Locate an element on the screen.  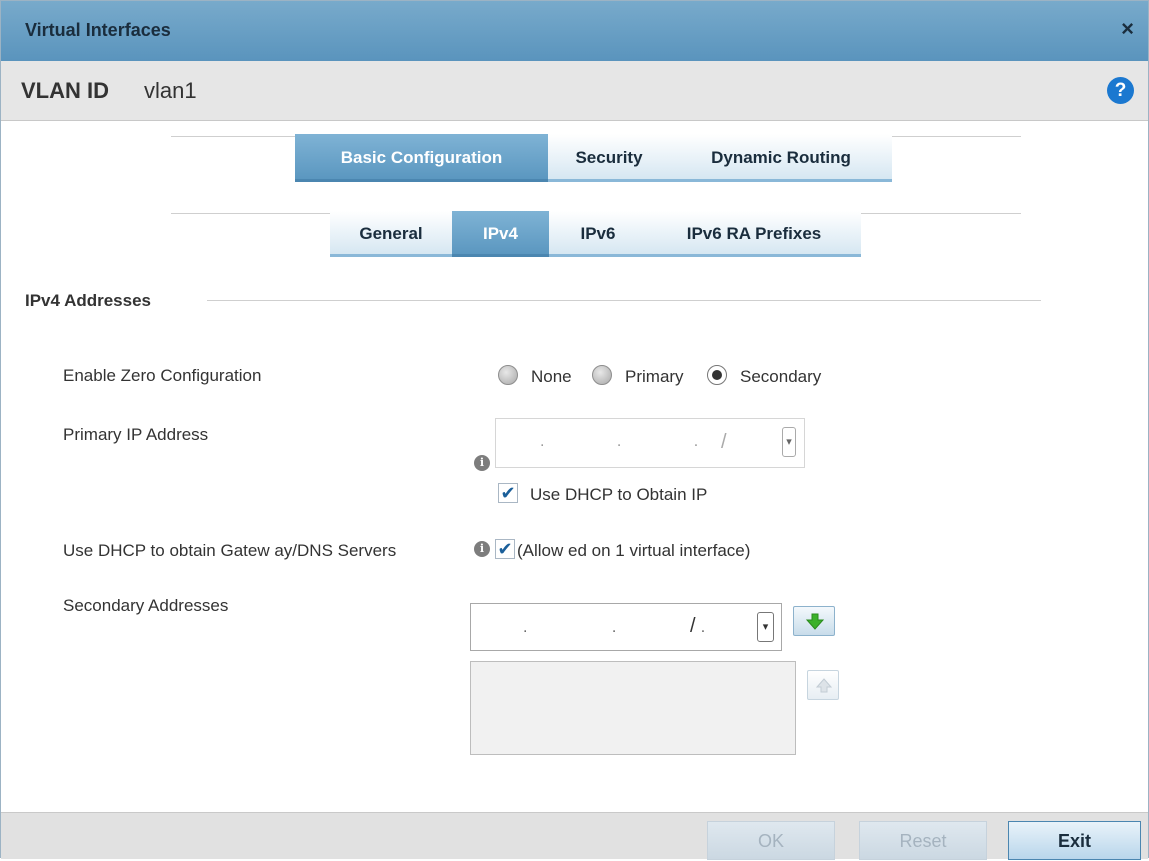
secondary-addresses-list is located at coordinates (633, 708).